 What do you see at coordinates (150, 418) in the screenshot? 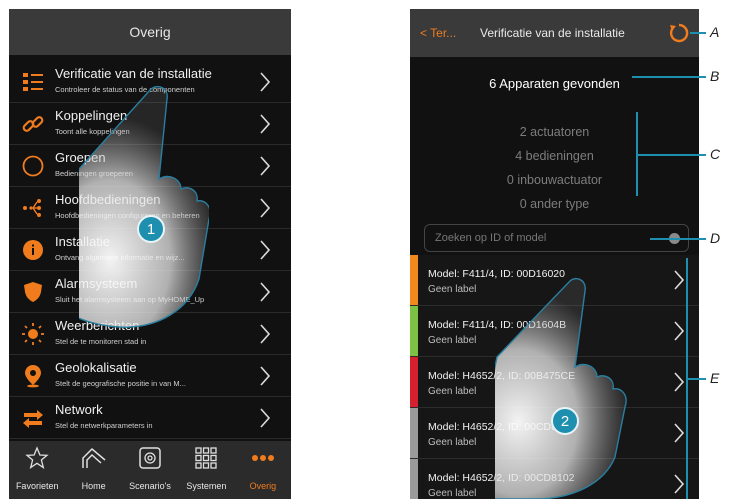
I see `menu-item-network: Network Stel de netwerkparameters in` at bounding box center [150, 418].